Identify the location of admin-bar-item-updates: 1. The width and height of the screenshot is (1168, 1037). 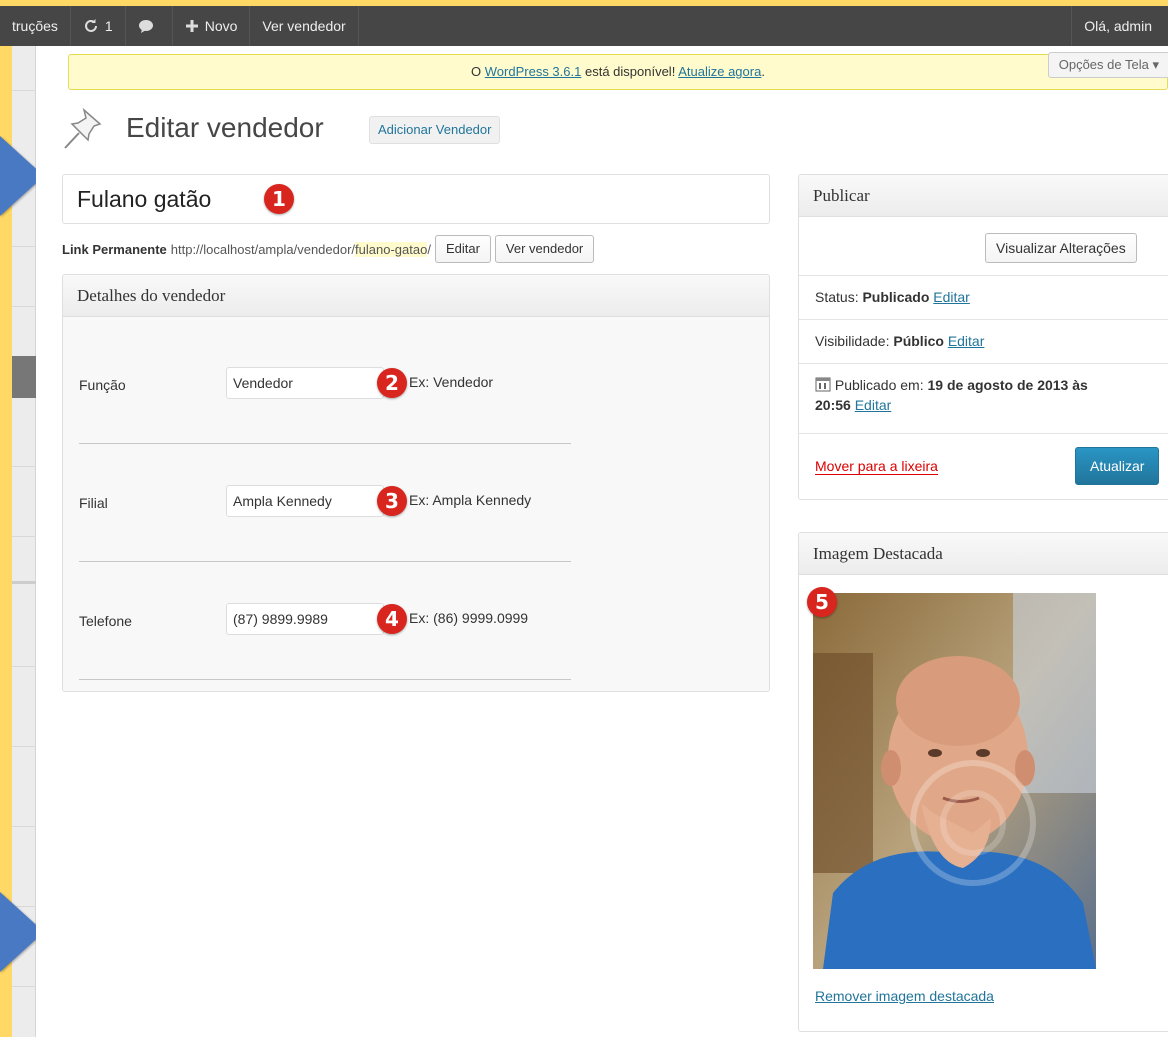
(98, 26).